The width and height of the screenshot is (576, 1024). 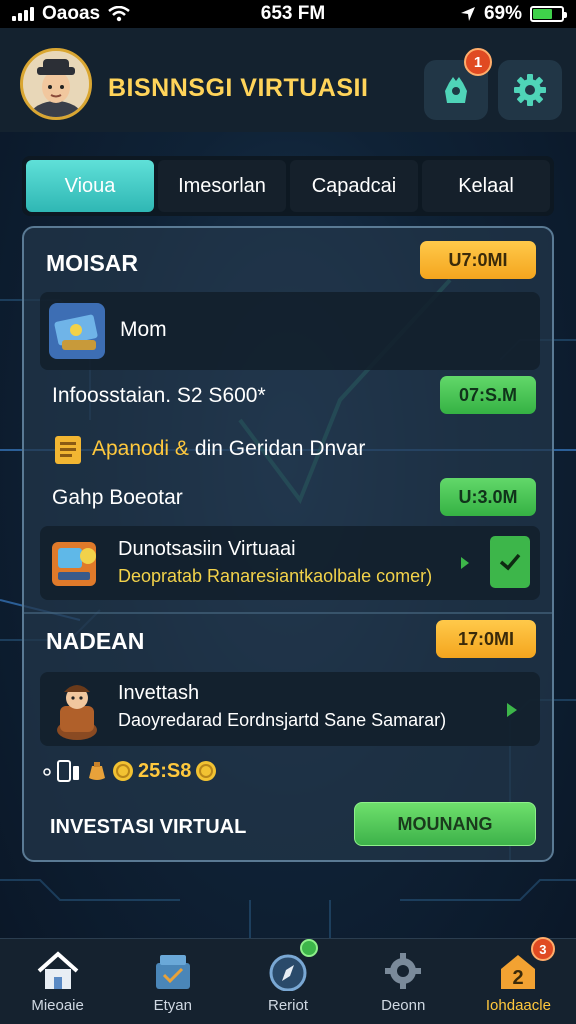 What do you see at coordinates (445, 824) in the screenshot?
I see `invest-button: MOUNANG` at bounding box center [445, 824].